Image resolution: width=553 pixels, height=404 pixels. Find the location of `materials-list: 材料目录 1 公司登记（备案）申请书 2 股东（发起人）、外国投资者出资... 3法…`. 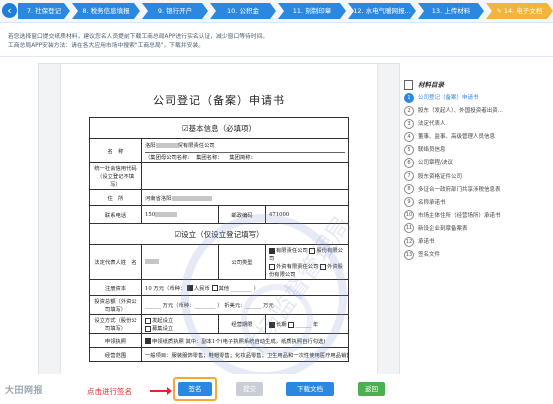

materials-list: 材料目录 1 公司登记（备案）申请书 2 股东（发起人）、外国投资者出资... 3法… is located at coordinates (476, 170).